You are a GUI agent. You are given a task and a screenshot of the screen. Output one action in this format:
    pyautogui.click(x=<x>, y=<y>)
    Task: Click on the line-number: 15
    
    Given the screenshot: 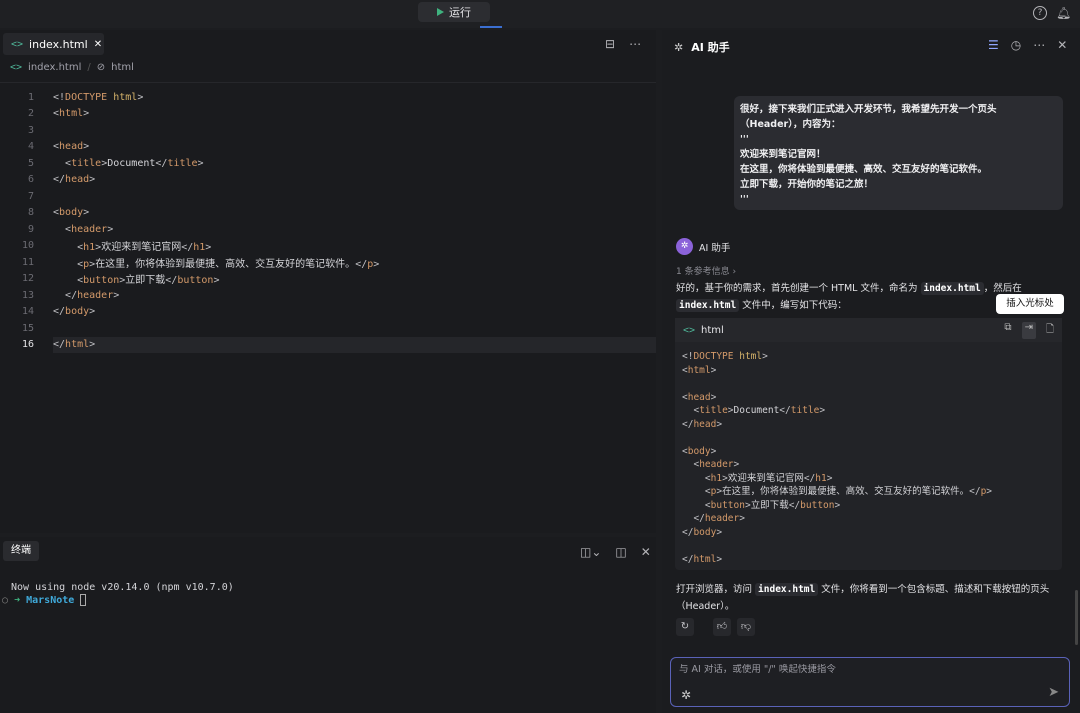 What is the action you would take?
    pyautogui.click(x=27, y=328)
    